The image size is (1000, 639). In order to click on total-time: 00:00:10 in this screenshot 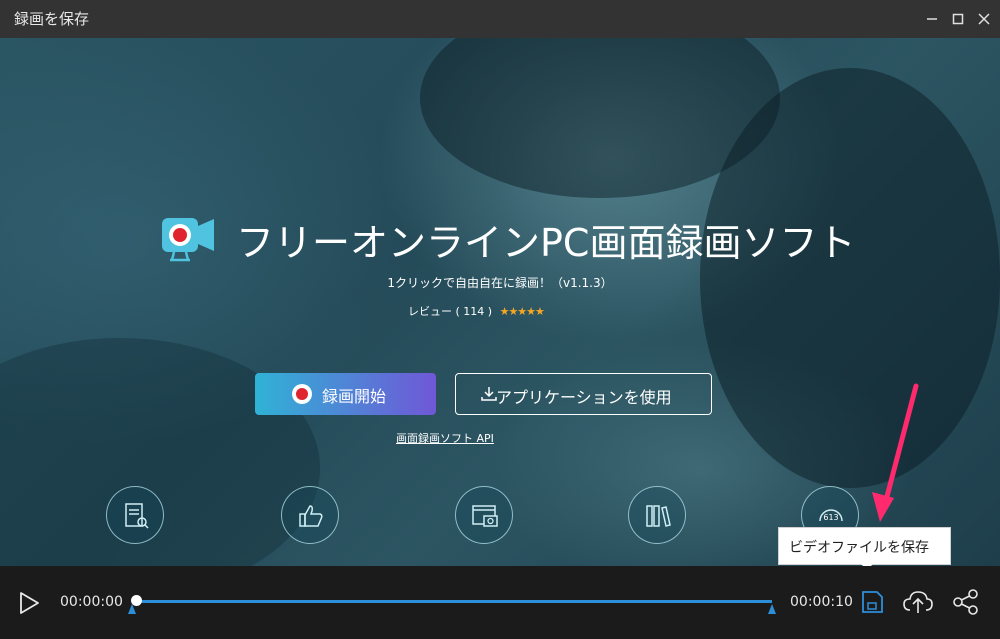, I will do `click(821, 602)`.